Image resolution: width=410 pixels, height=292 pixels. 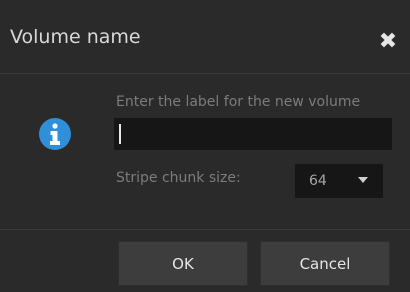 I want to click on cancel-button: Cancel, so click(x=325, y=263).